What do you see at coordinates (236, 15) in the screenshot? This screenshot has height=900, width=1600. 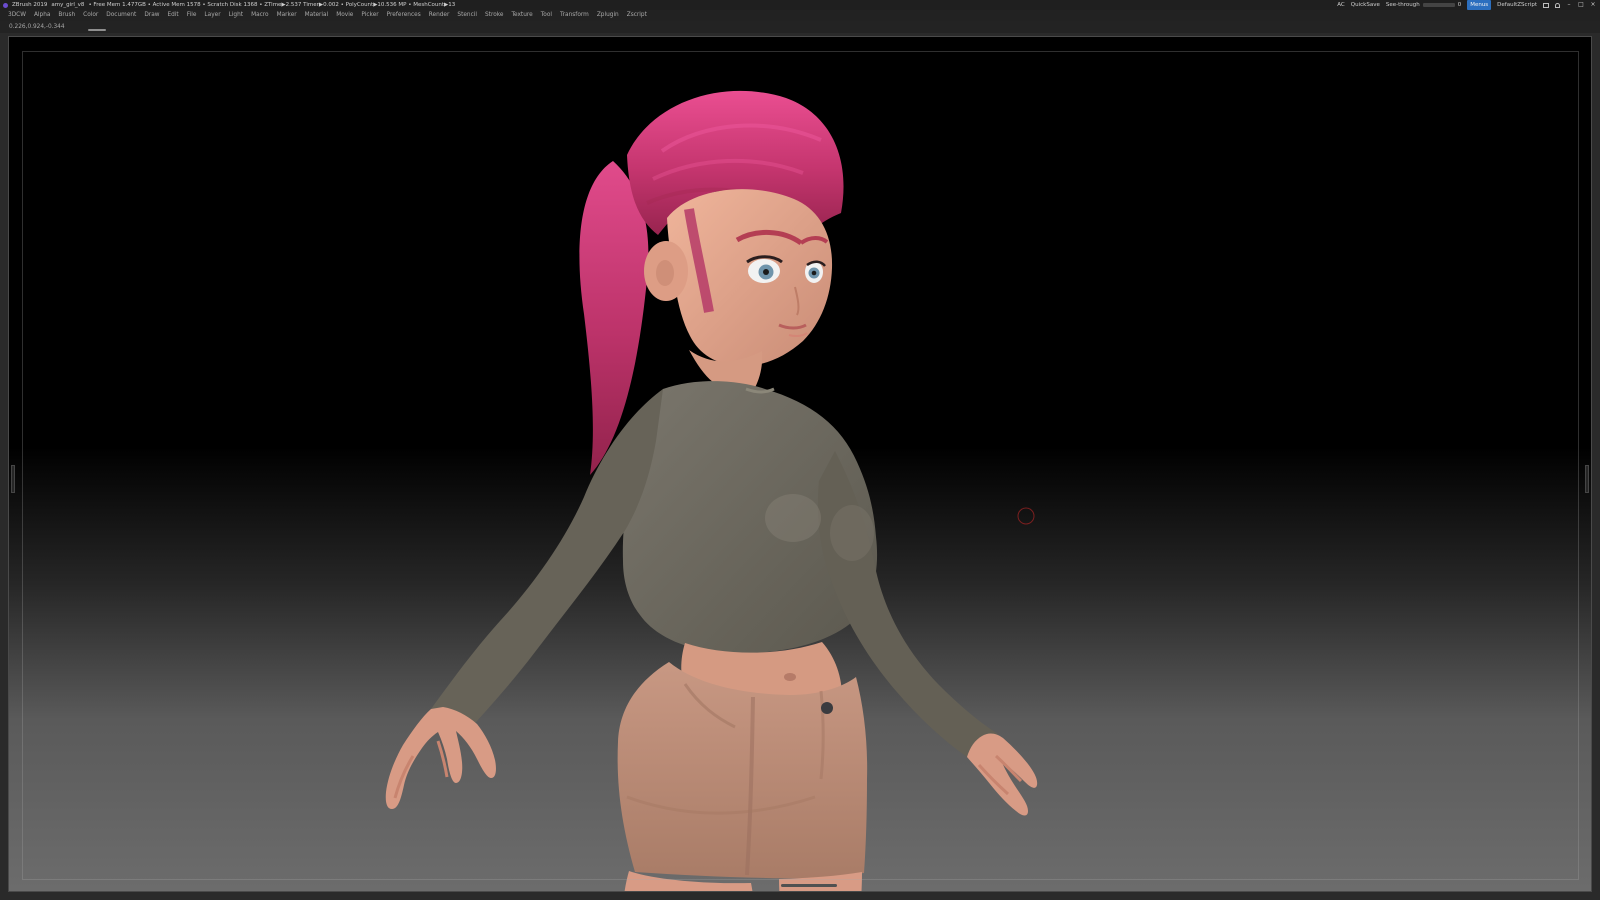 I see `menu-light: Light` at bounding box center [236, 15].